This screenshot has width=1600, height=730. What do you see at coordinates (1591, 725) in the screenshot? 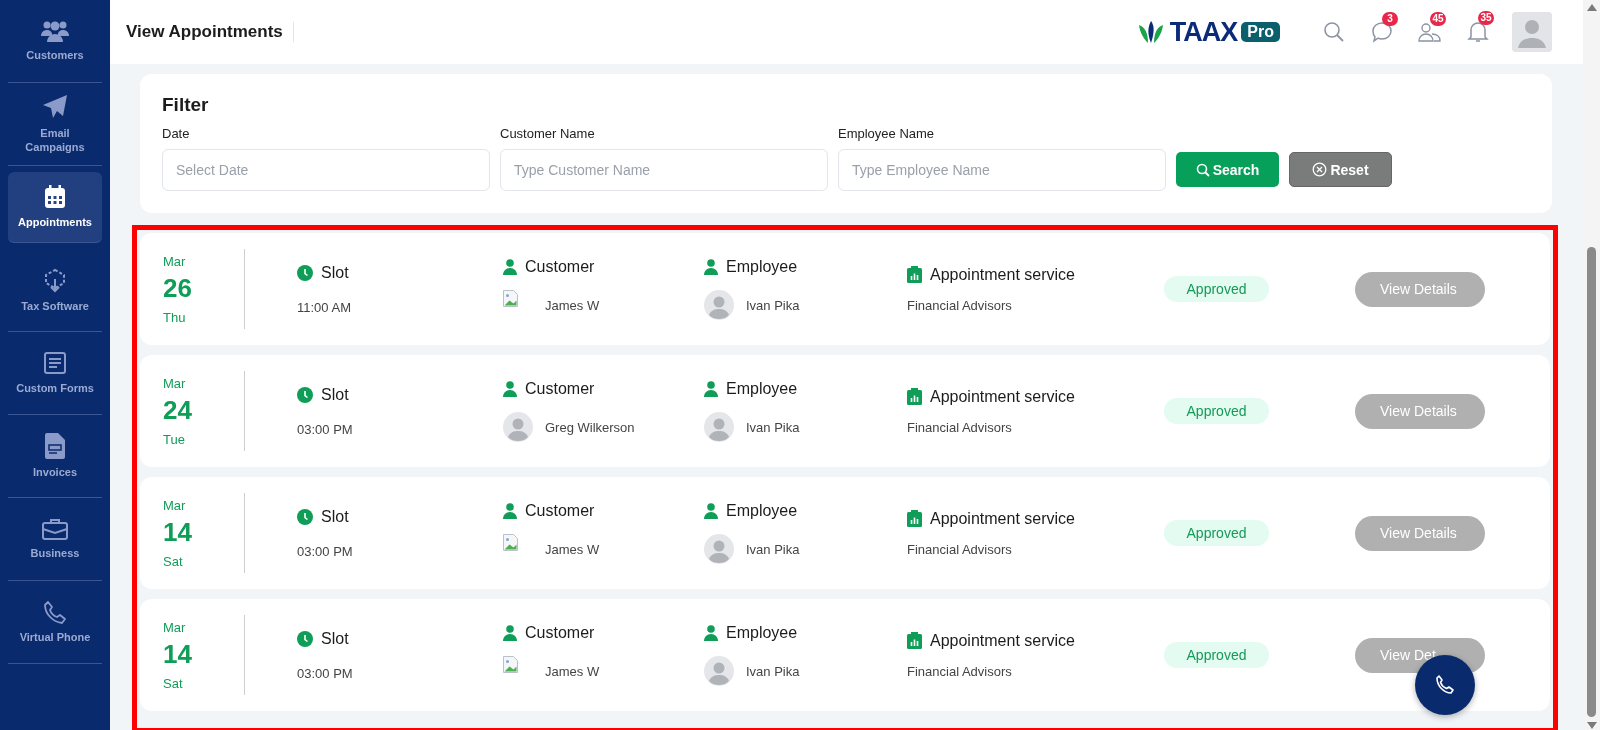
I see `scroll-down-icon` at bounding box center [1591, 725].